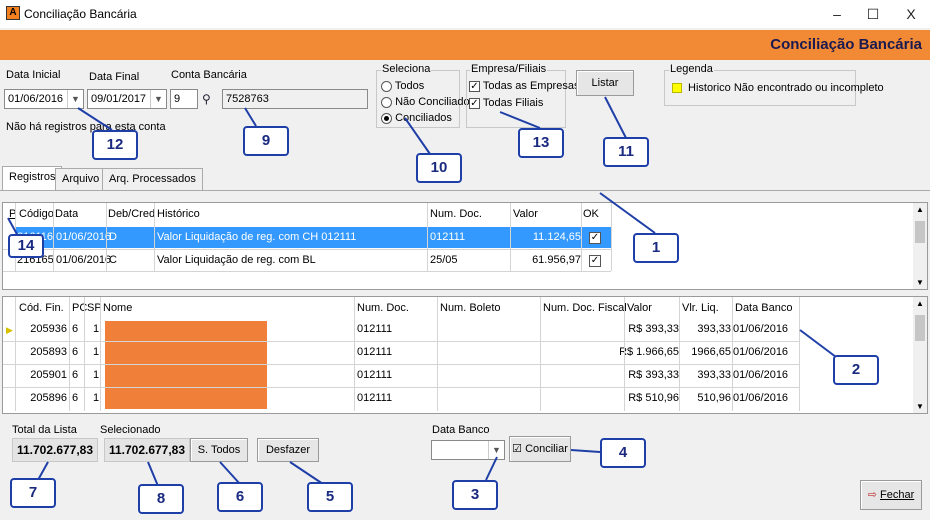 The height and width of the screenshot is (520, 930). I want to click on tab-registros: Registros, so click(32, 178).